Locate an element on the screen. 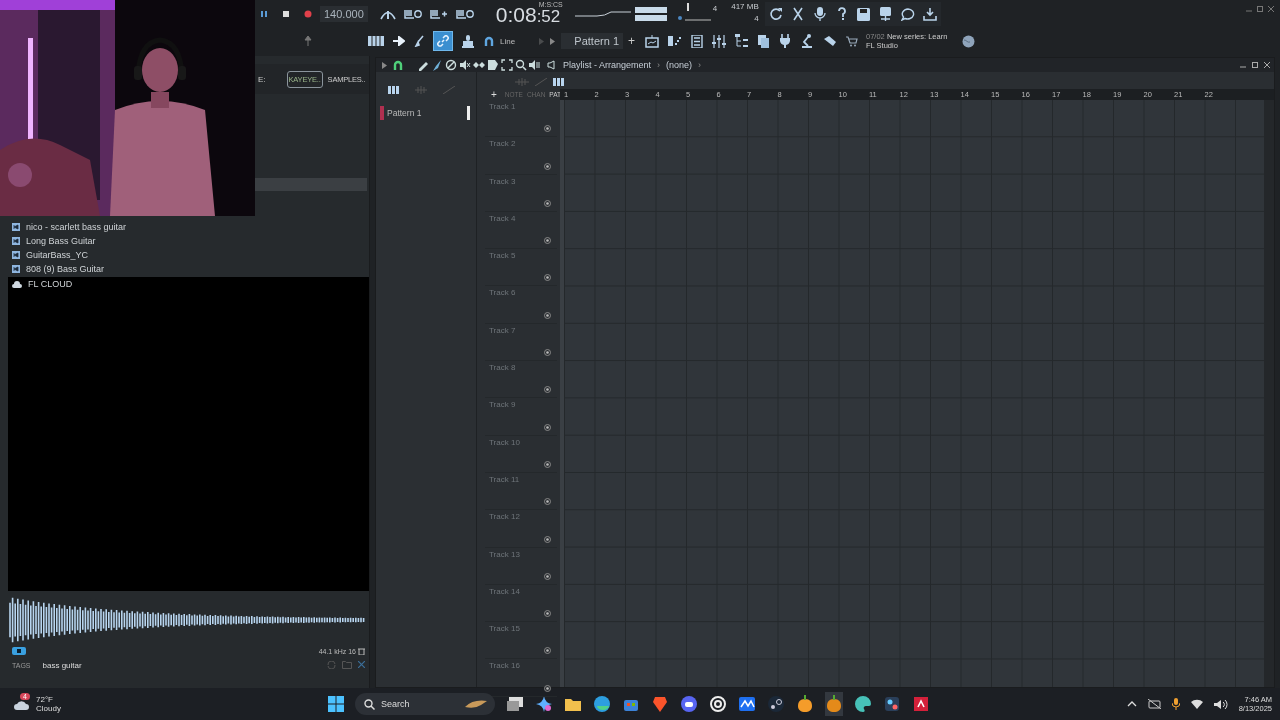 Image resolution: width=1280 pixels, height=720 pixels. tempo-field: 140.000 is located at coordinates (344, 14).